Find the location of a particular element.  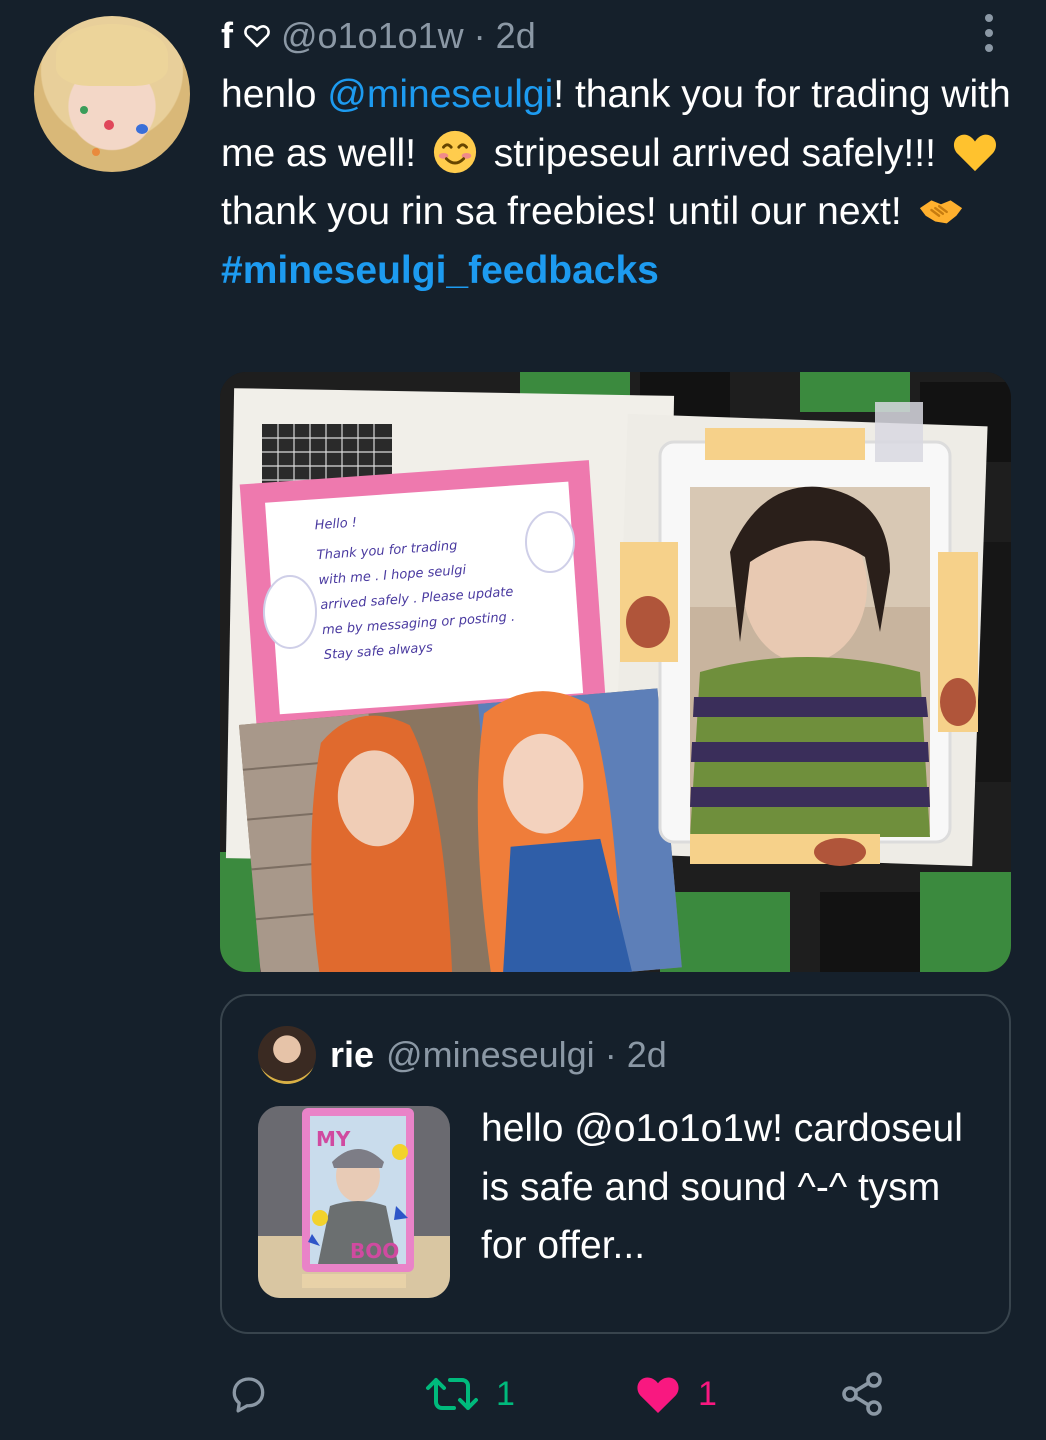

heart-outline-icon is located at coordinates (257, 36).